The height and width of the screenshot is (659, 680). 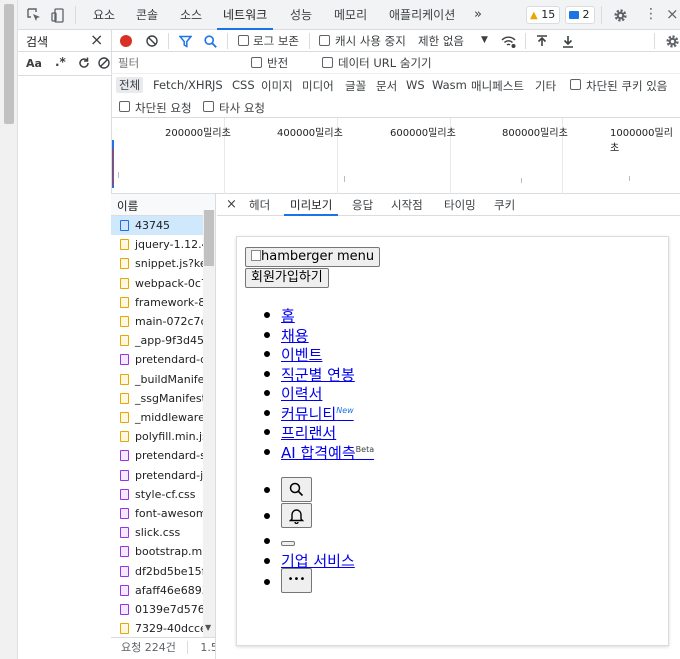 What do you see at coordinates (259, 205) in the screenshot?
I see `tab-headers: 헤더` at bounding box center [259, 205].